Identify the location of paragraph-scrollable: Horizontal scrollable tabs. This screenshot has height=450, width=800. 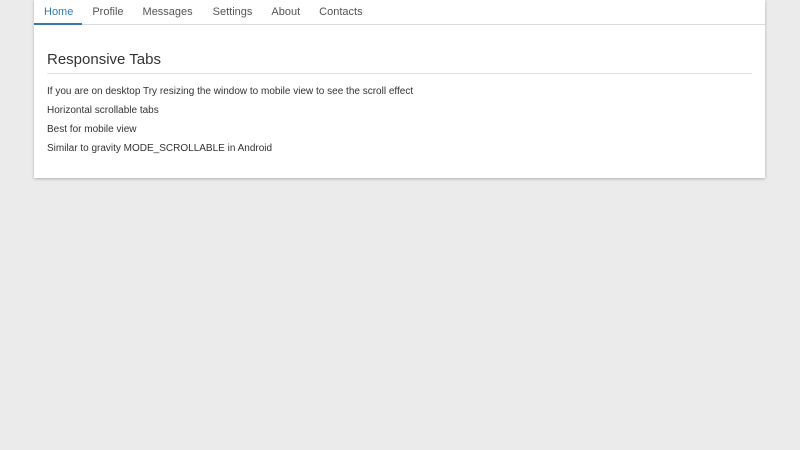
(103, 110).